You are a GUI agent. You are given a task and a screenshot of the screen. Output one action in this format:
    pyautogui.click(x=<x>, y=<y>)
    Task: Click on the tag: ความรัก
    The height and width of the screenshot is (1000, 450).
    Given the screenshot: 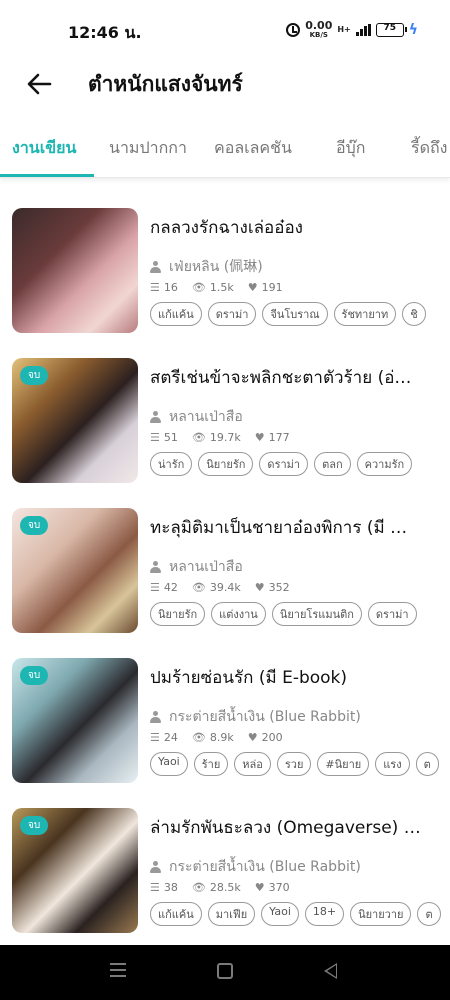 What is the action you would take?
    pyautogui.click(x=384, y=464)
    